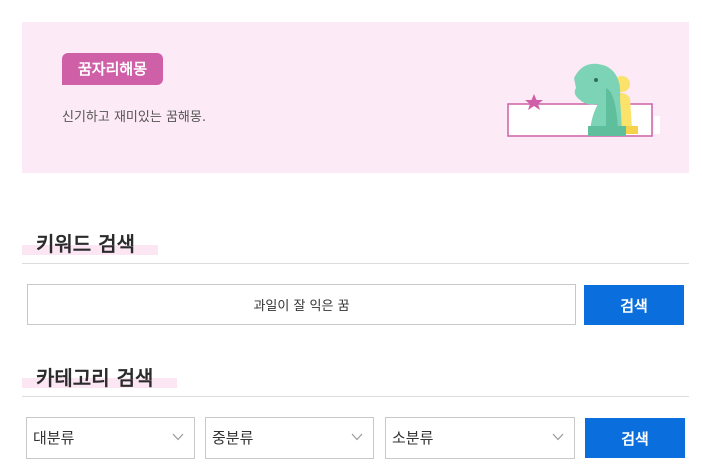 Image resolution: width=702 pixels, height=475 pixels. I want to click on keyword-search-button: 검색, so click(634, 305).